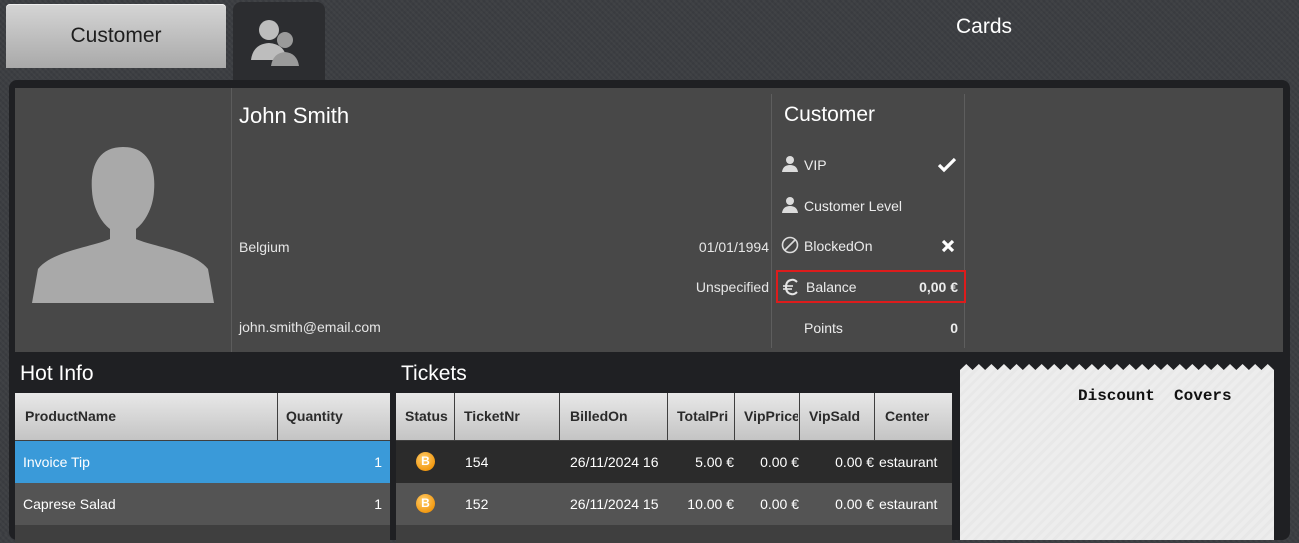 The image size is (1299, 543). What do you see at coordinates (71, 416) in the screenshot?
I see `column-header-label: ProductName` at bounding box center [71, 416].